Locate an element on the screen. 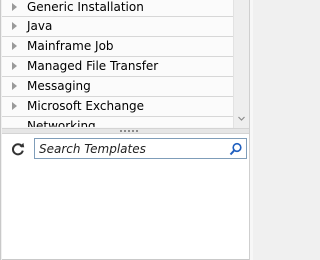 This screenshot has height=260, width=320. refresh-icon is located at coordinates (18, 149).